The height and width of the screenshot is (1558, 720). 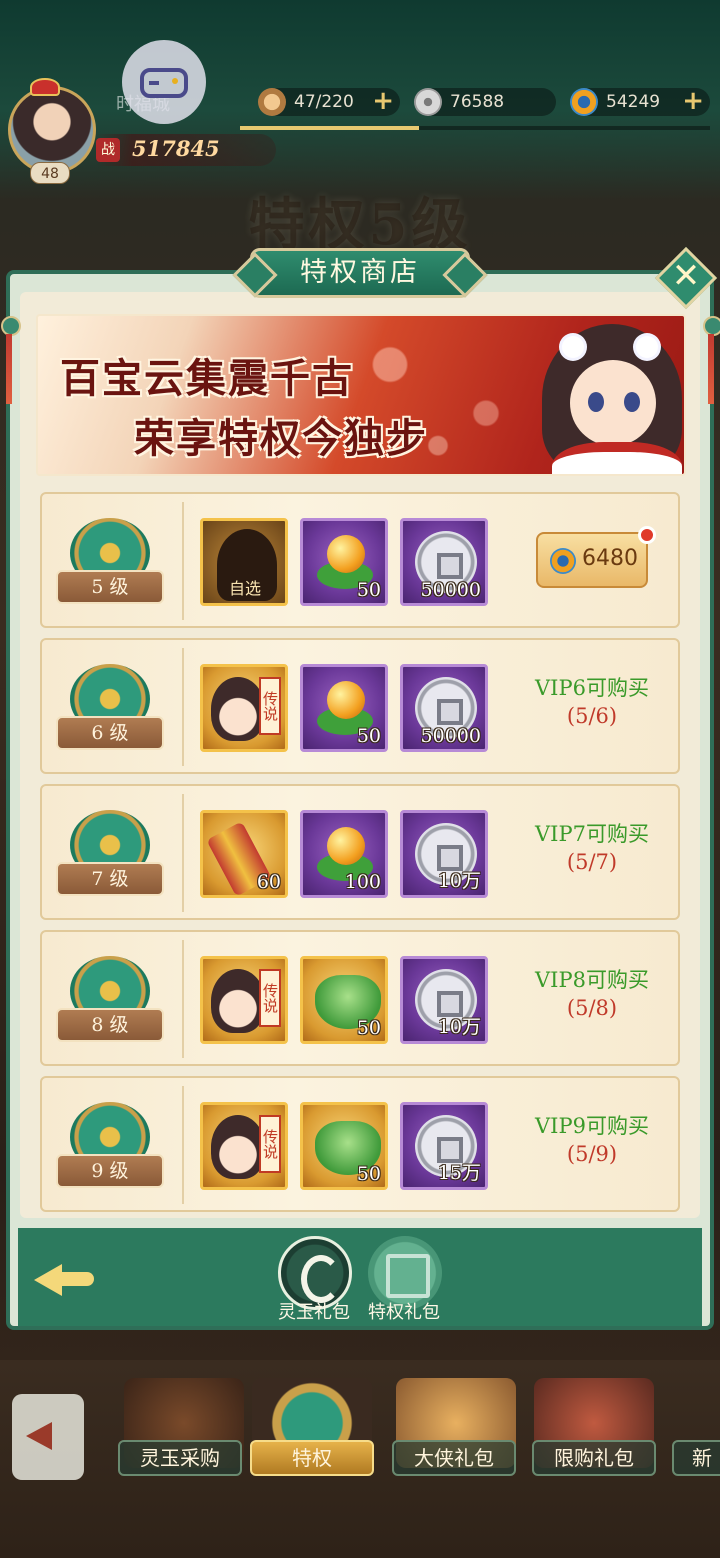 What do you see at coordinates (633, 102) in the screenshot?
I see `jade-value: 54249` at bounding box center [633, 102].